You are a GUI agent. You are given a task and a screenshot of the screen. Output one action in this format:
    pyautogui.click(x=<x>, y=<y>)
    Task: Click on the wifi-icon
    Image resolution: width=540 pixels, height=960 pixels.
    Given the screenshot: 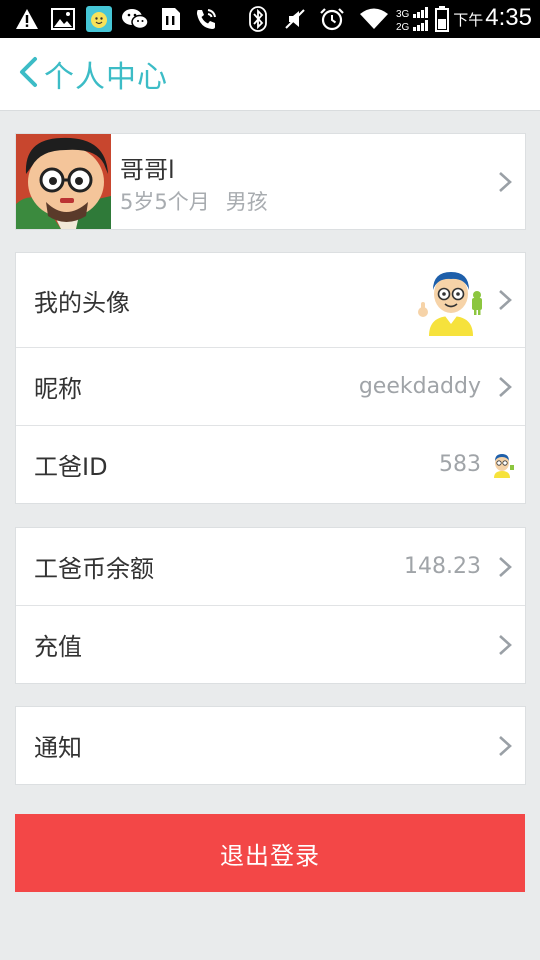 What is the action you would take?
    pyautogui.click(x=374, y=19)
    